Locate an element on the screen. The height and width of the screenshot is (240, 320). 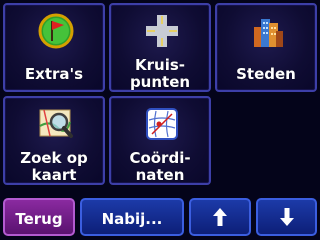
extras-tile: Extra's is located at coordinates (54, 47).